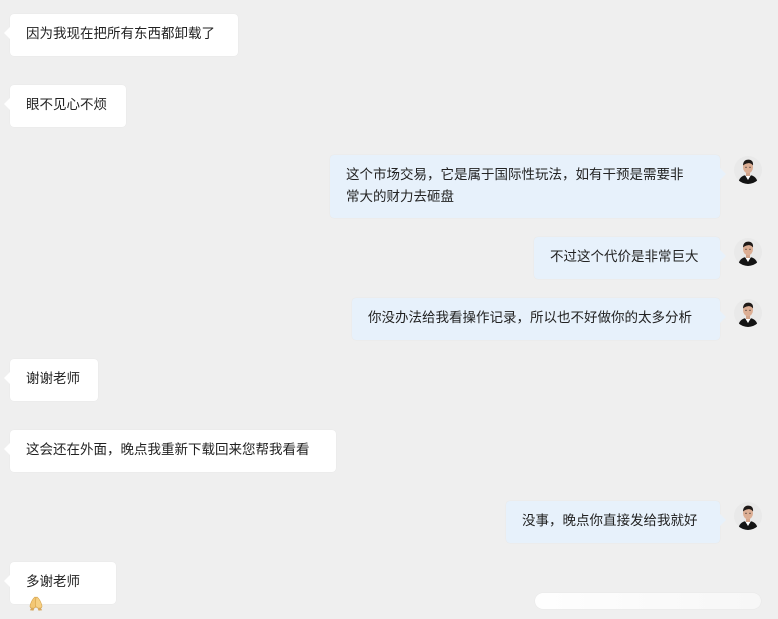  I want to click on message-text: 你没办法给我看操作记录，所以也不好做你的太多分析, so click(530, 318).